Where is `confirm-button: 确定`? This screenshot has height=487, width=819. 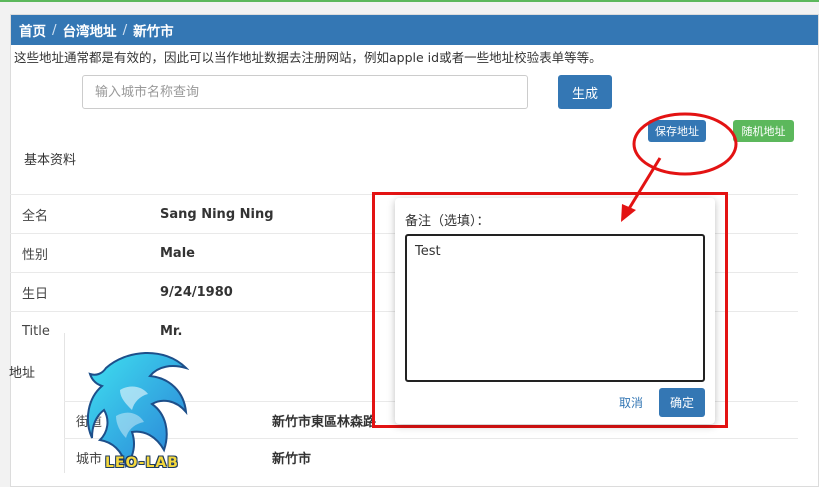
confirm-button: 确定 is located at coordinates (682, 402).